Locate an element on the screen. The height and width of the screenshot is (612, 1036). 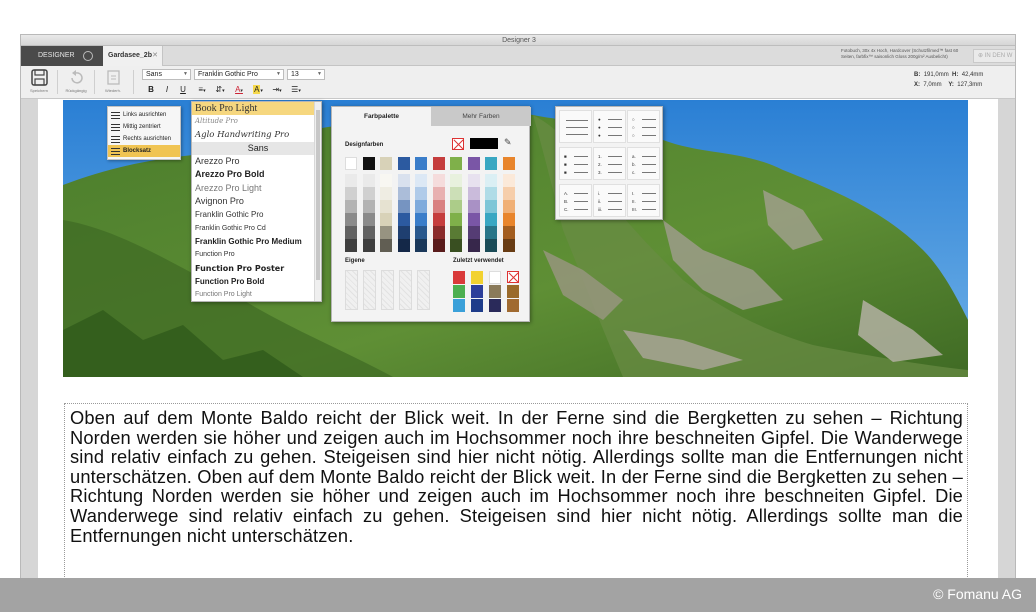
menu-item-align-left: Links ausrichten is located at coordinates (144, 115).